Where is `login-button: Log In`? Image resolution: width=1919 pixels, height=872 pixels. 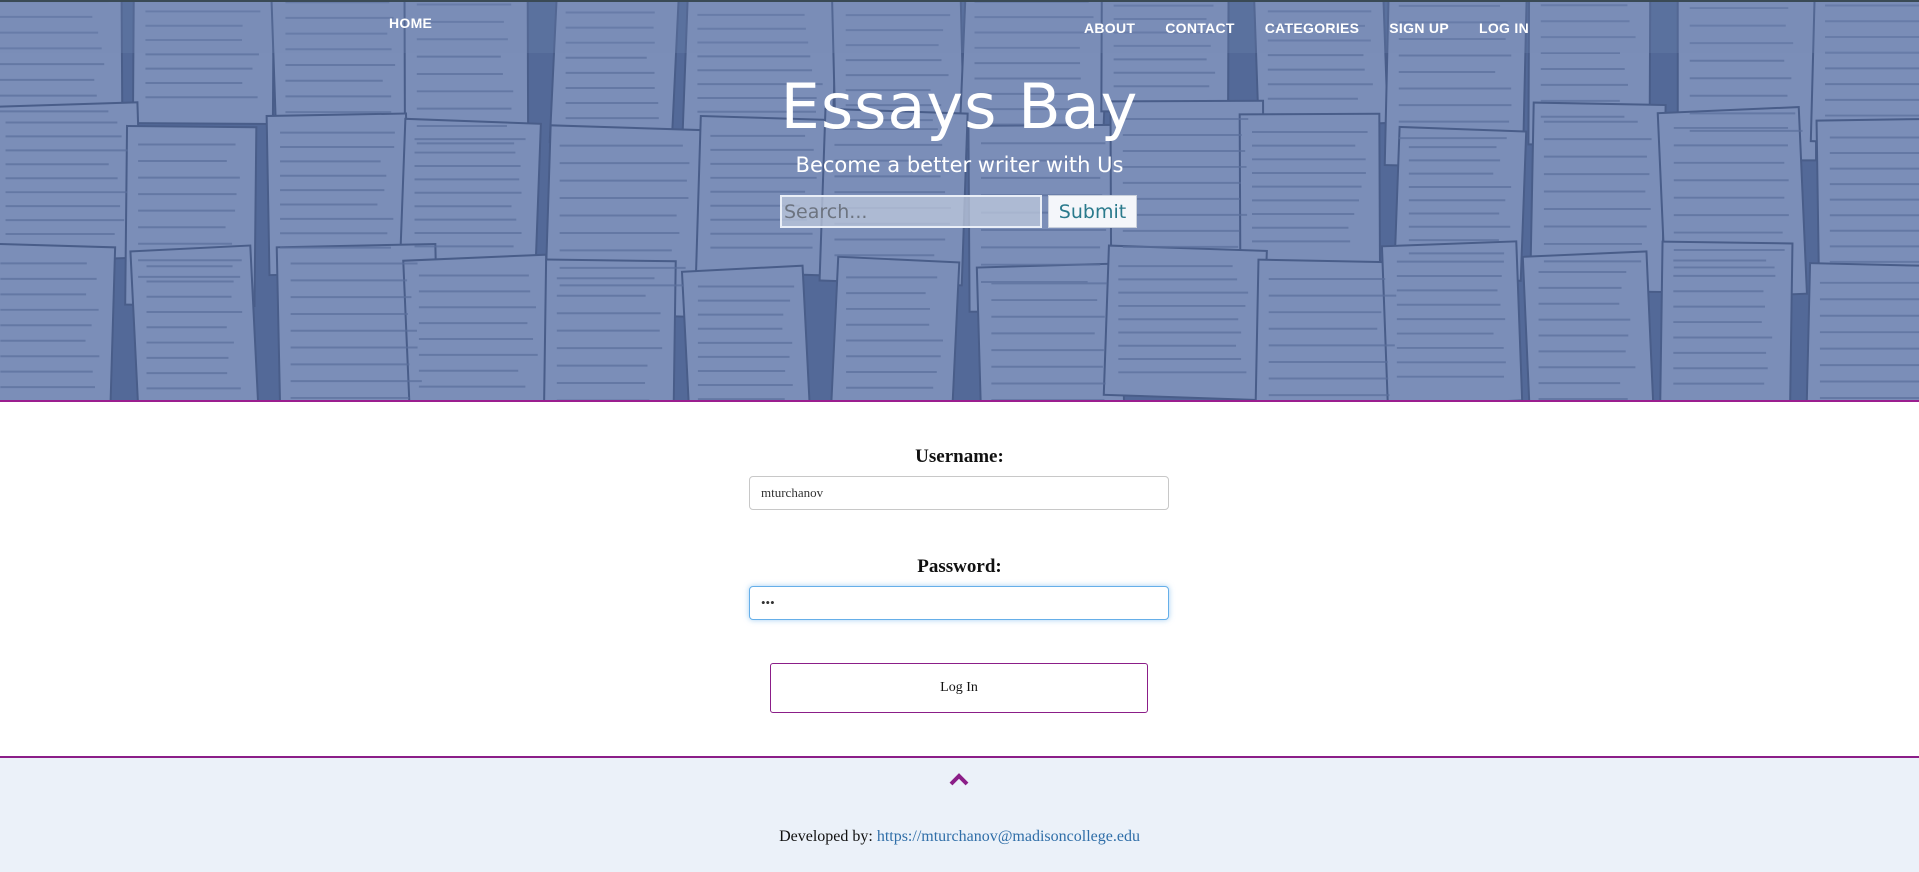
login-button: Log In is located at coordinates (959, 688).